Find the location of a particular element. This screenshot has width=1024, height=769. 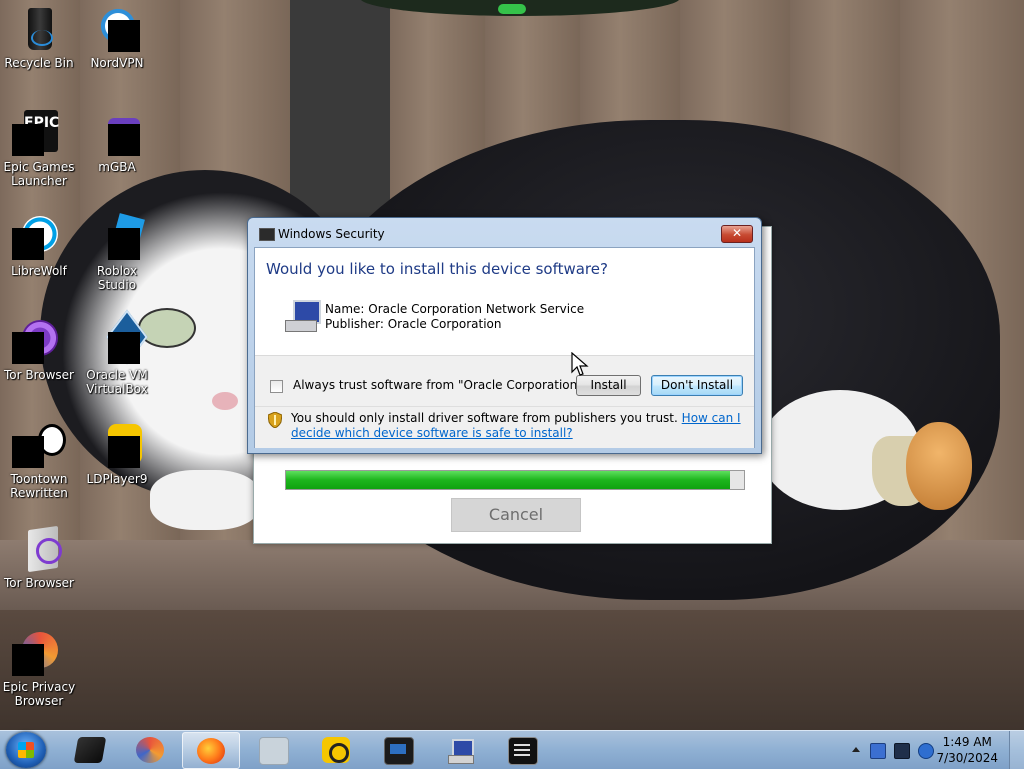

desktop-icon-epic-privacy-browser: Epic Privacy Browser is located at coordinates (39, 669).